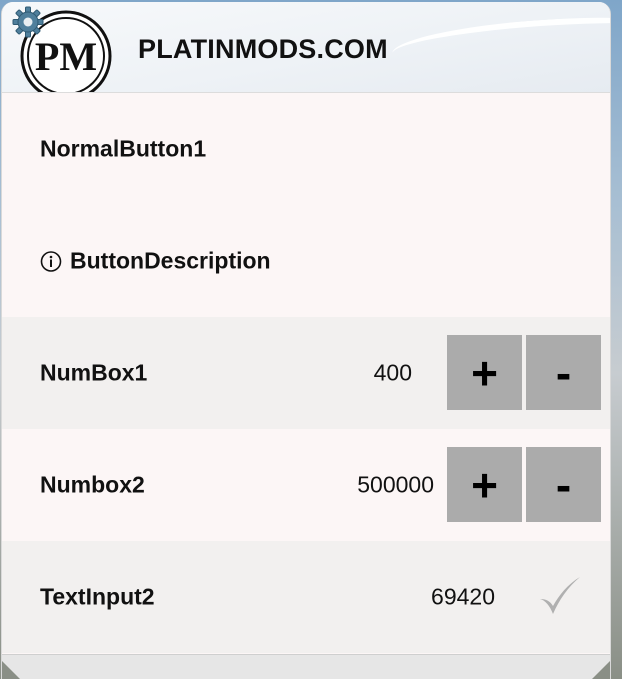 The height and width of the screenshot is (679, 622). Describe the element at coordinates (94, 372) in the screenshot. I see `numbox1-label: NumBox1` at that location.